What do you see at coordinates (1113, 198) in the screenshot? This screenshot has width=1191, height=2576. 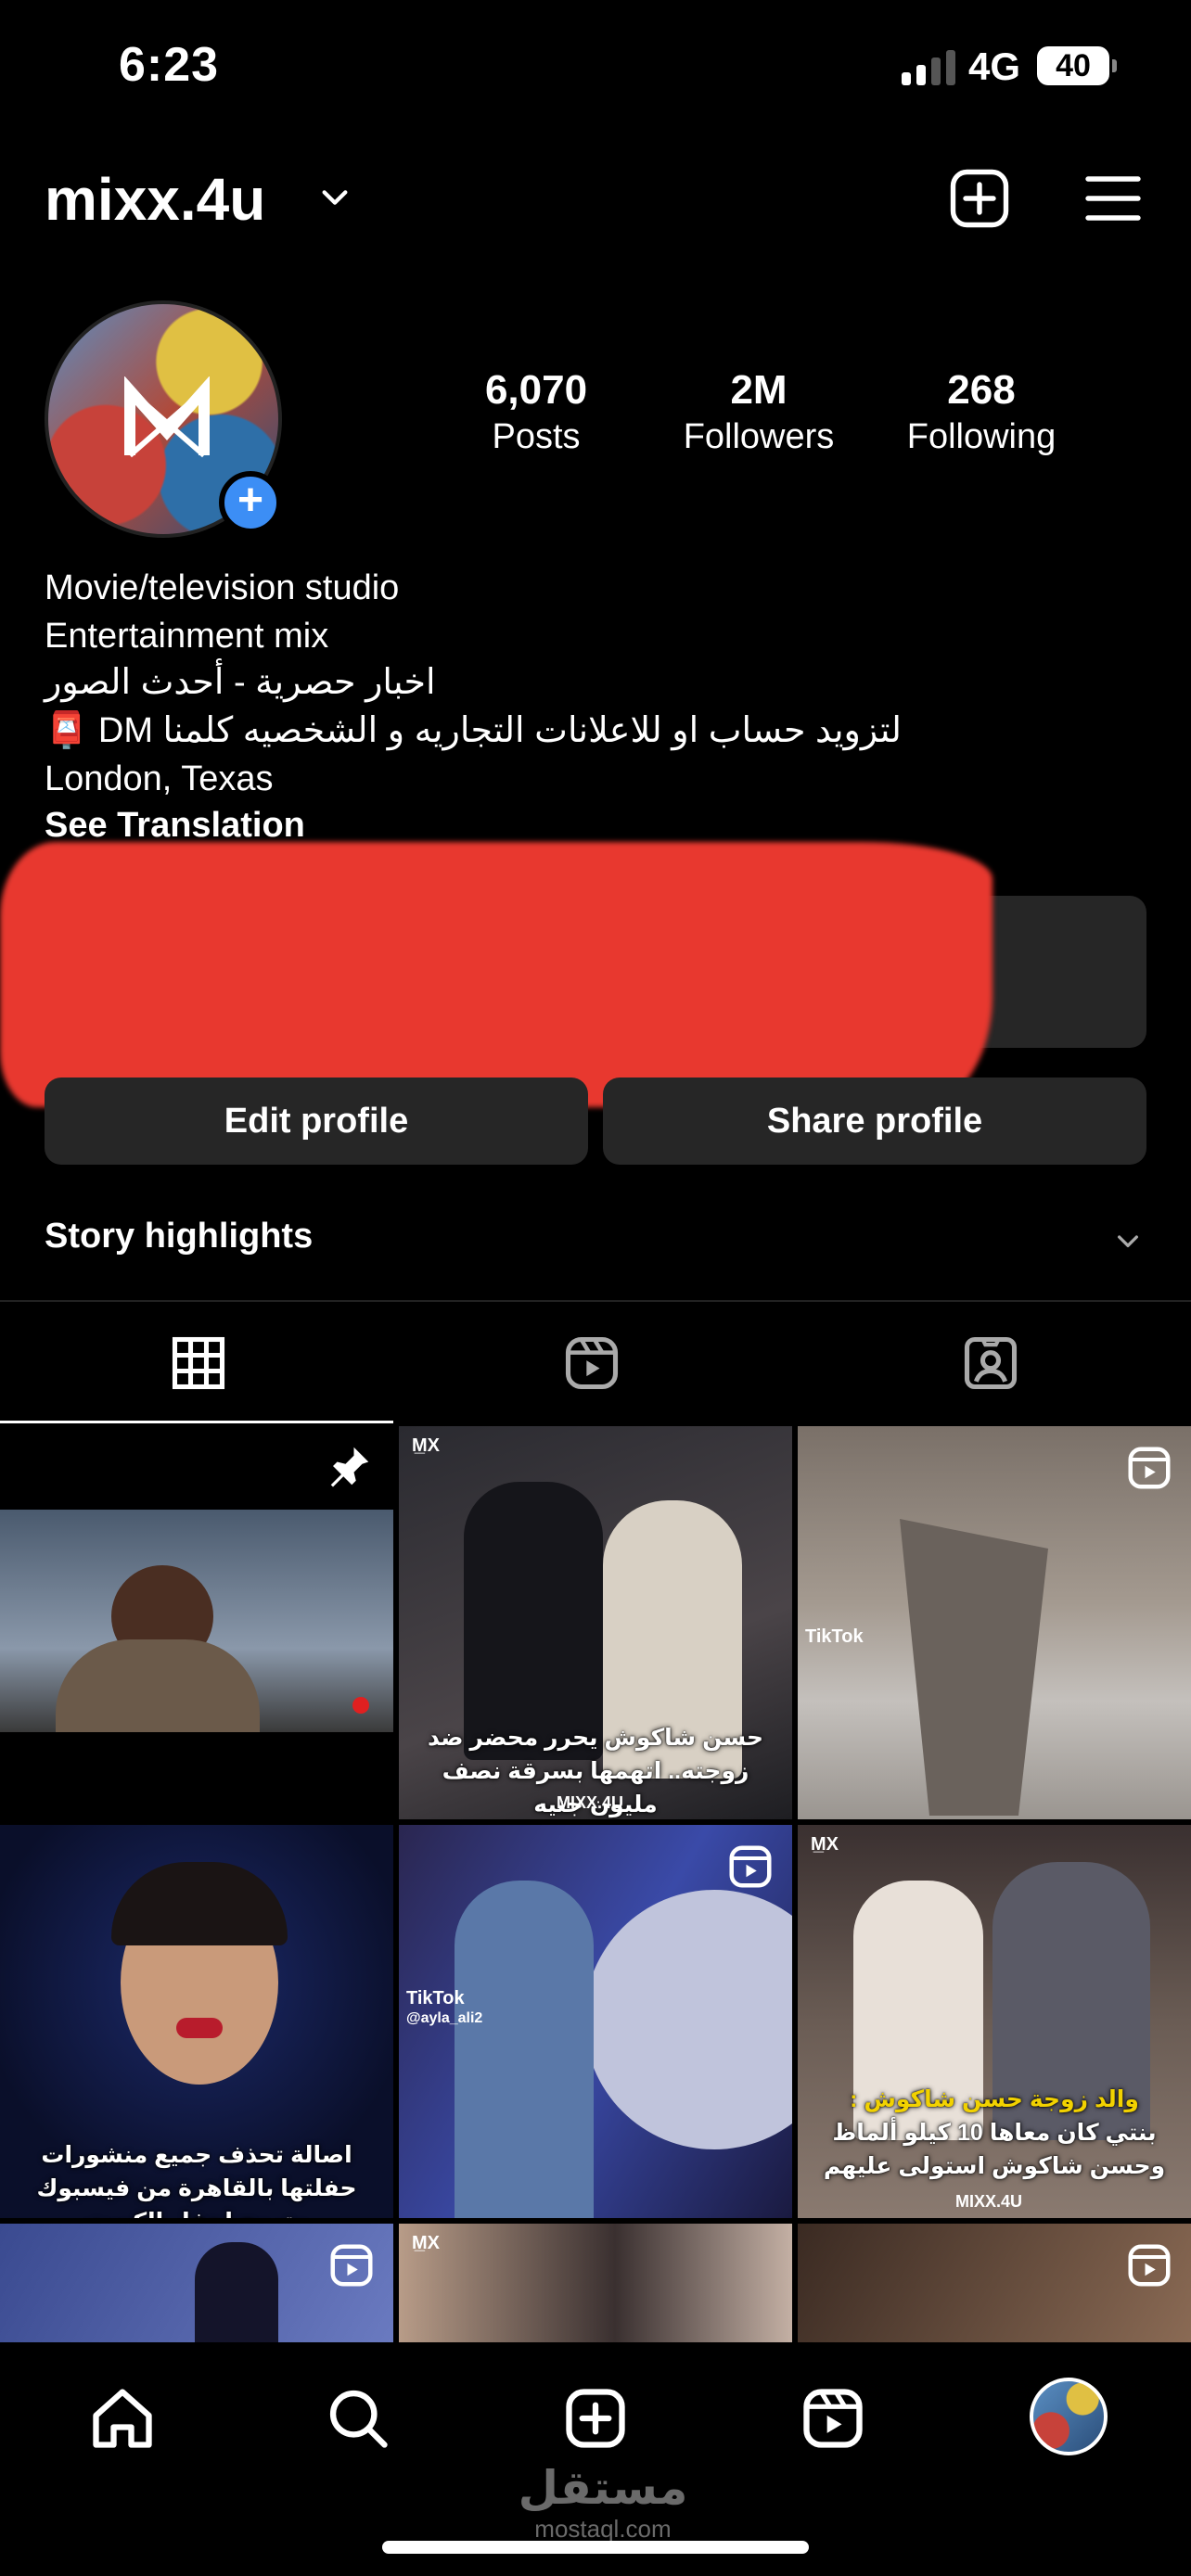 I see `menu-icon` at bounding box center [1113, 198].